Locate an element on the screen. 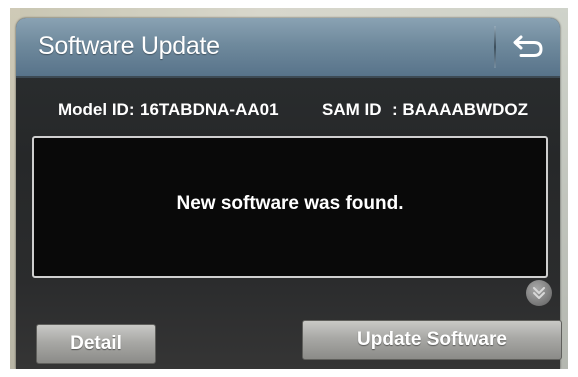 The height and width of the screenshot is (377, 578). title-divider is located at coordinates (495, 47).